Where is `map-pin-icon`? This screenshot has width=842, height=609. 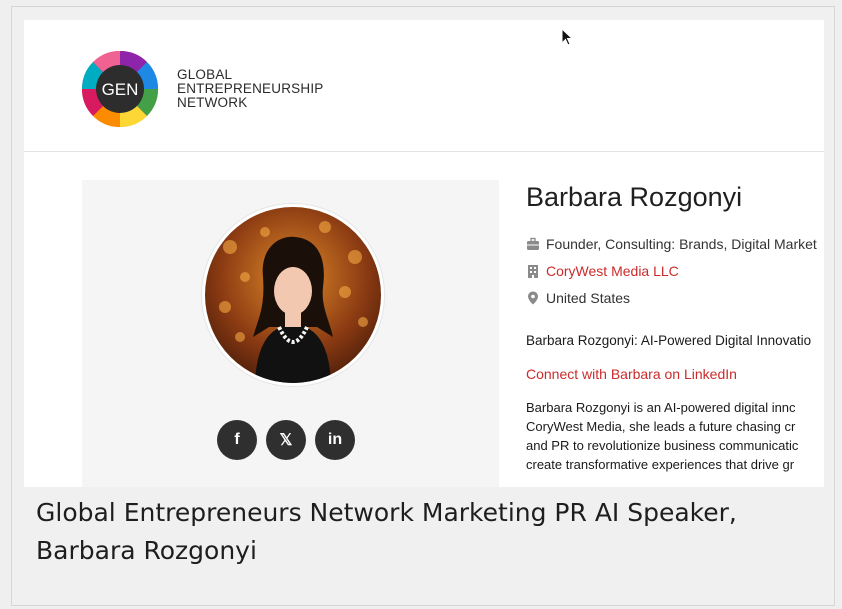
map-pin-icon is located at coordinates (533, 298).